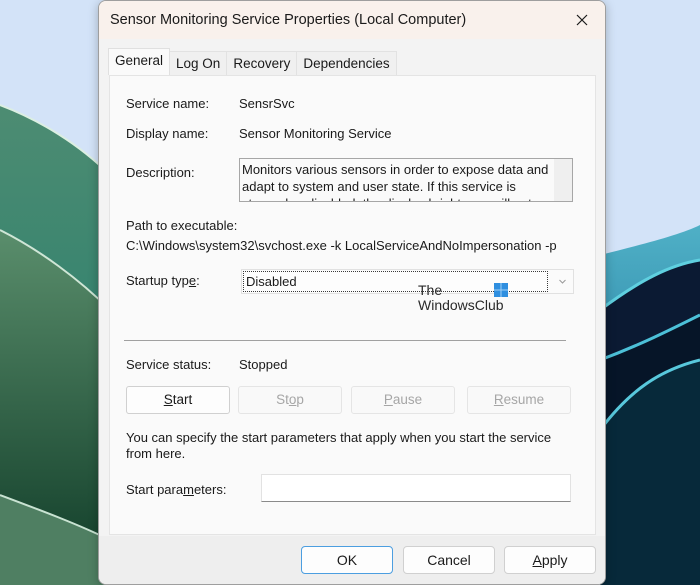 Image resolution: width=700 pixels, height=585 pixels. What do you see at coordinates (563, 180) in the screenshot?
I see `description-scrollbar` at bounding box center [563, 180].